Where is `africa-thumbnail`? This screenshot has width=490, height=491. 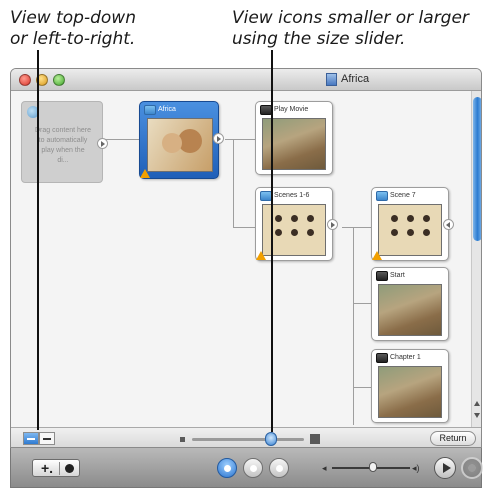
africa-thumbnail is located at coordinates (180, 145).